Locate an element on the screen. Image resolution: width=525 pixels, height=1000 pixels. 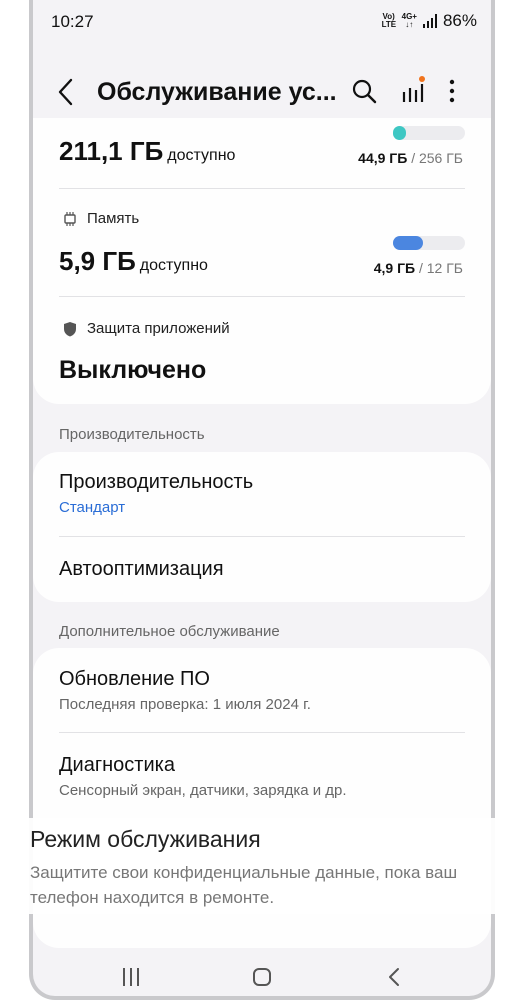
diagnostics-subtitle: Сенсорный экран, датчики, зарядка и др. is located at coordinates (203, 790).